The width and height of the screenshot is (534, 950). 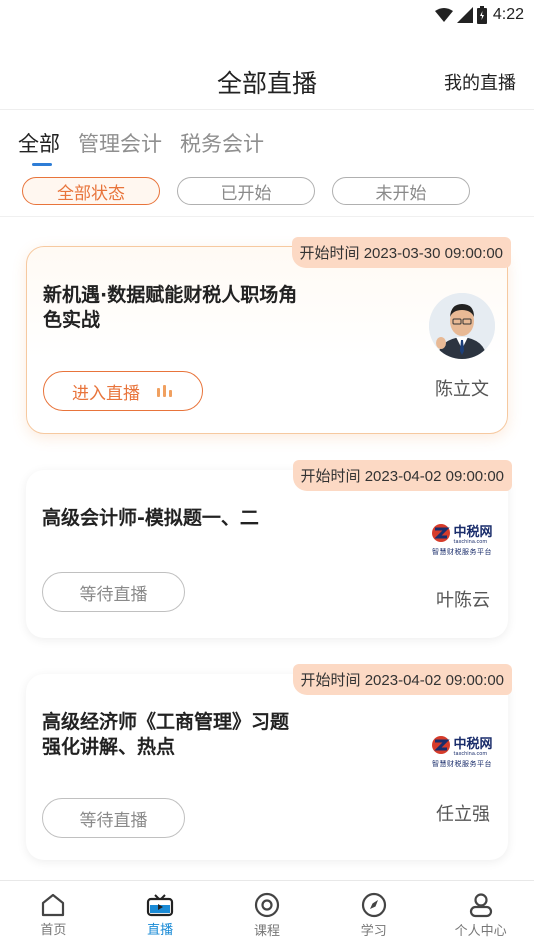 What do you see at coordinates (170, 307) in the screenshot?
I see `card-title: 新机遇·数据赋能财税人职场角色实战` at bounding box center [170, 307].